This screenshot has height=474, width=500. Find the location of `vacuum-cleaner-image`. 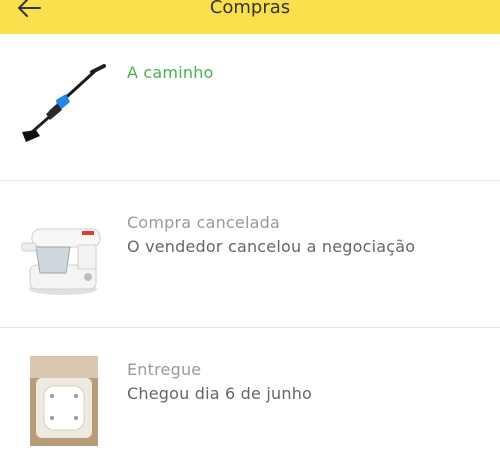

vacuum-cleaner-image is located at coordinates (64, 103).